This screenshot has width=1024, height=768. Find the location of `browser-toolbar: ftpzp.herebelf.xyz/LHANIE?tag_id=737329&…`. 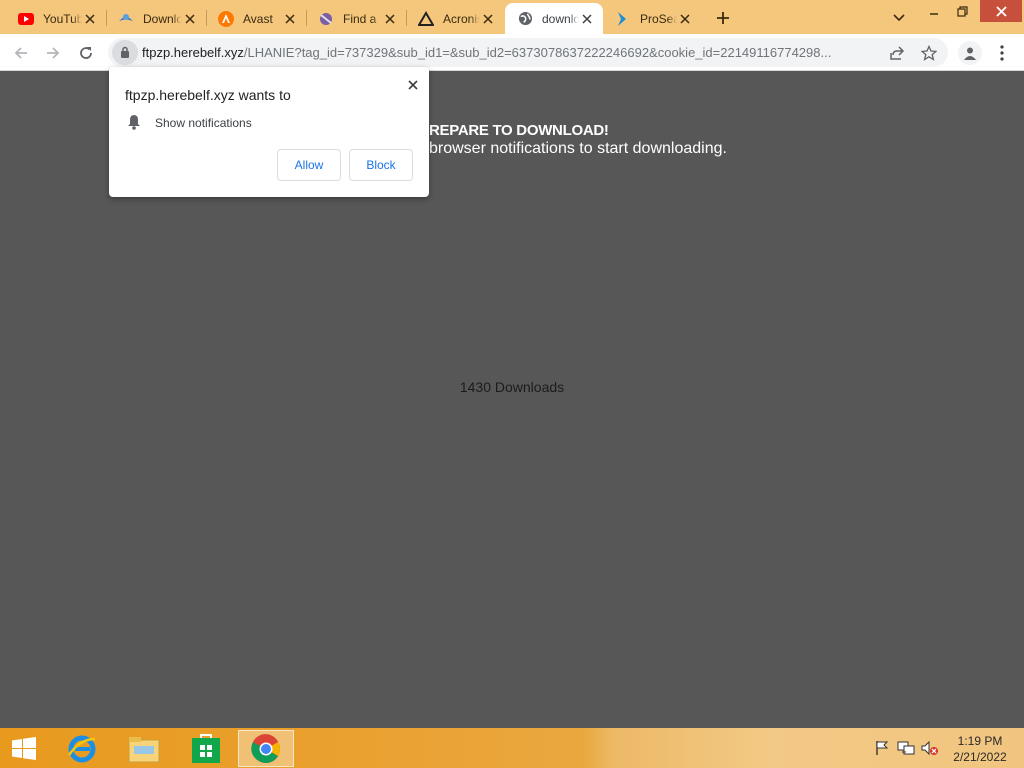

browser-toolbar: ftpzp.herebelf.xyz/LHANIE?tag_id=737329&… is located at coordinates (512, 52).